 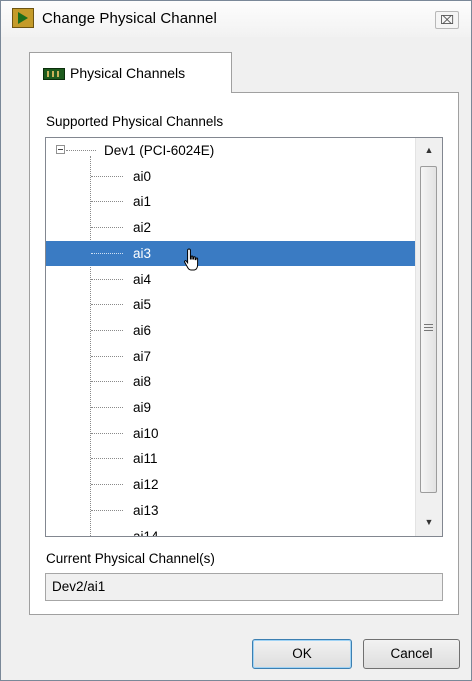 I want to click on current-channel-field: Dev2/ai1, so click(x=244, y=587).